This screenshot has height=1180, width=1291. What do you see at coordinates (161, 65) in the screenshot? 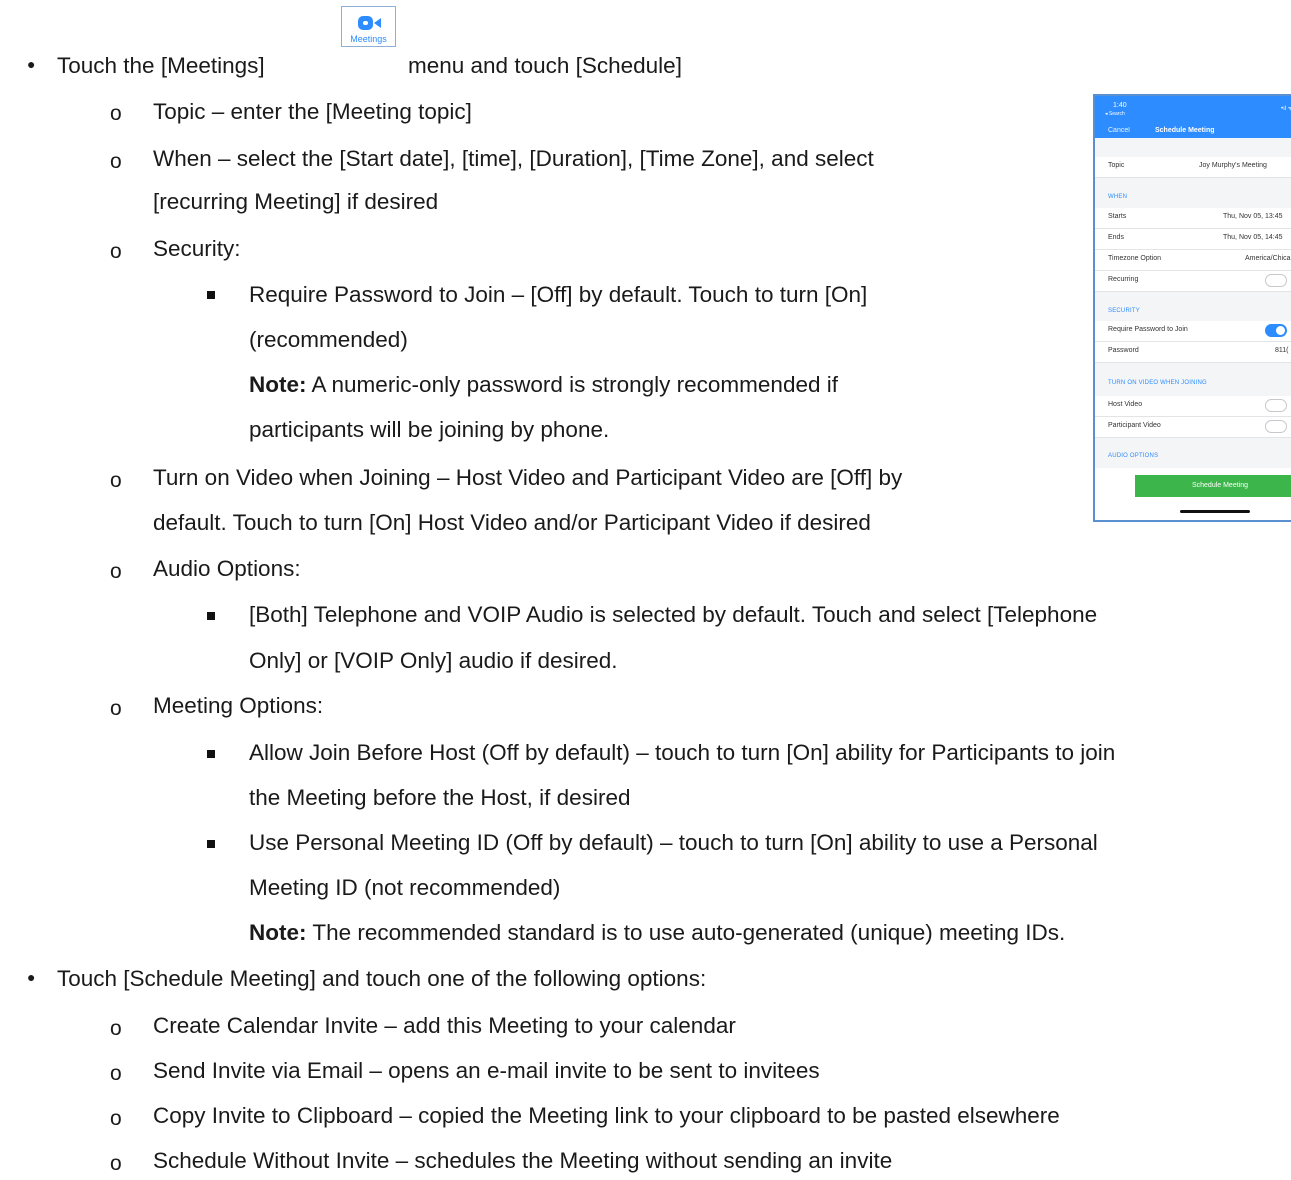
I see `line-meetings-menu-a: Touch the [Meetings]` at bounding box center [161, 65].